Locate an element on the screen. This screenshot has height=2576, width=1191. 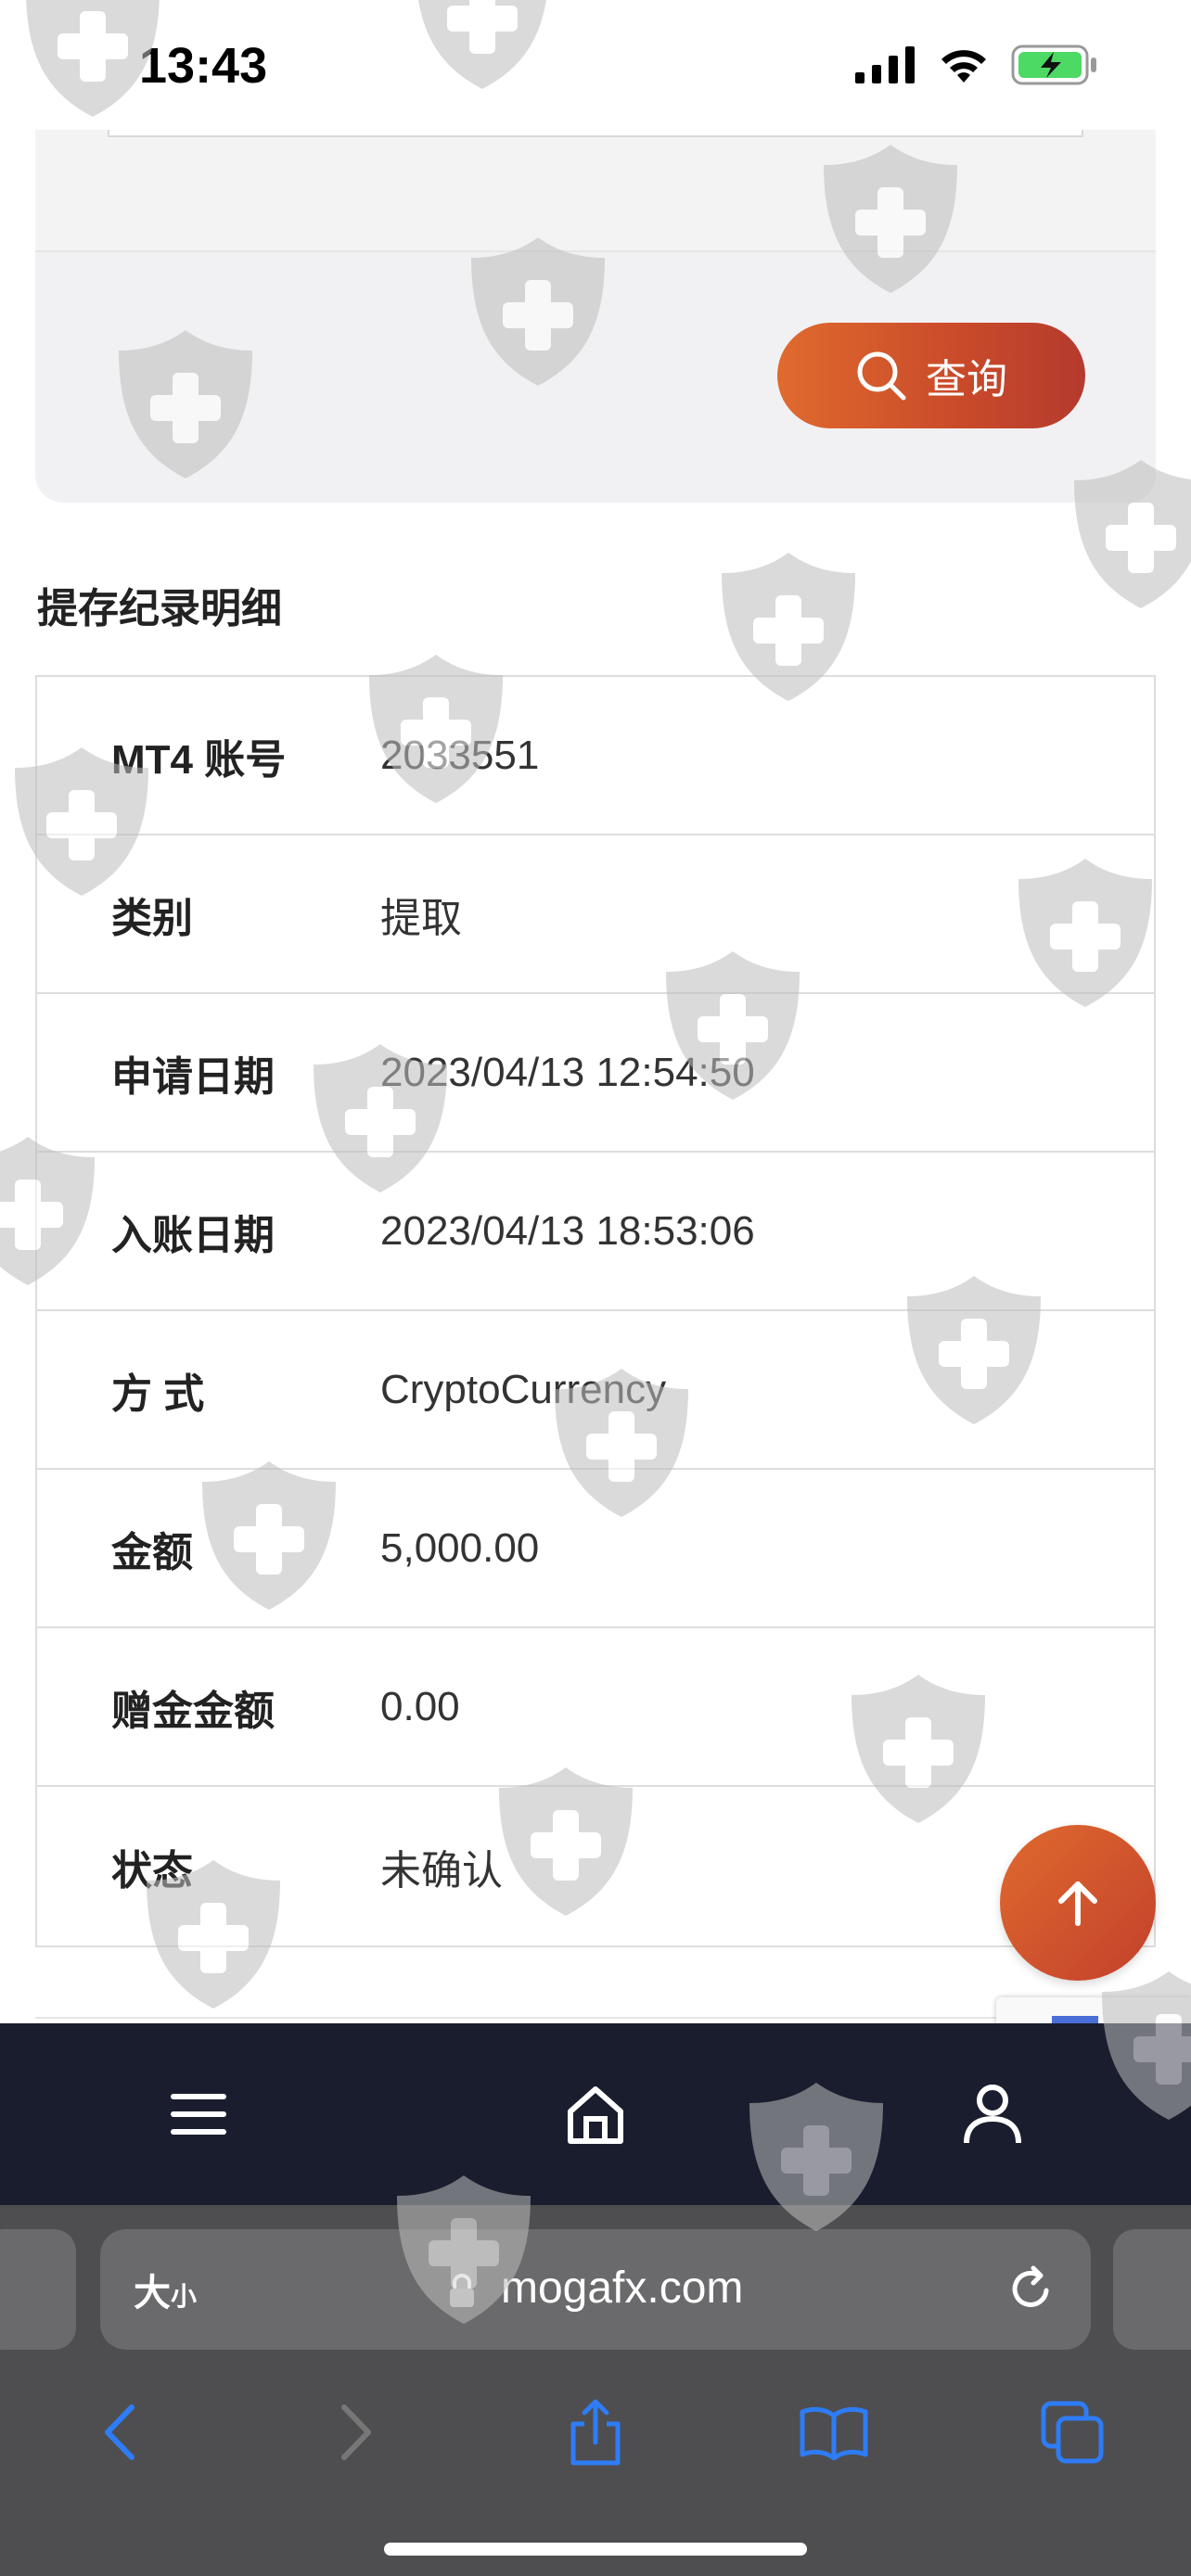
table-row: MT4 账号 2033551 is located at coordinates (595, 756).